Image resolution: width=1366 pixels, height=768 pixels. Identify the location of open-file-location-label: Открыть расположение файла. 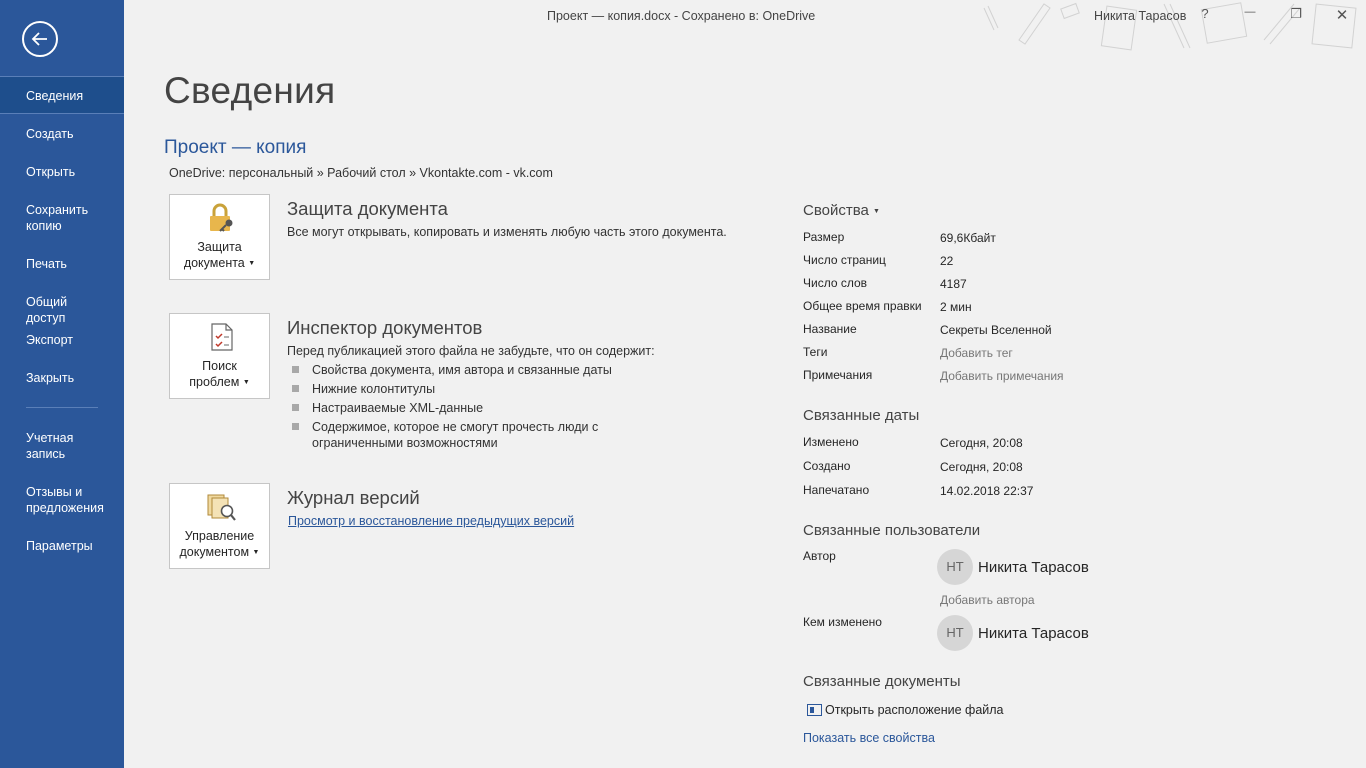
(914, 710).